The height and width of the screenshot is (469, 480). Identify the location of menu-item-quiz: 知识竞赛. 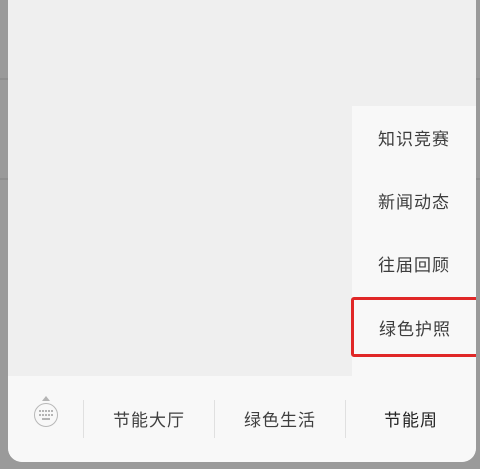
(414, 137).